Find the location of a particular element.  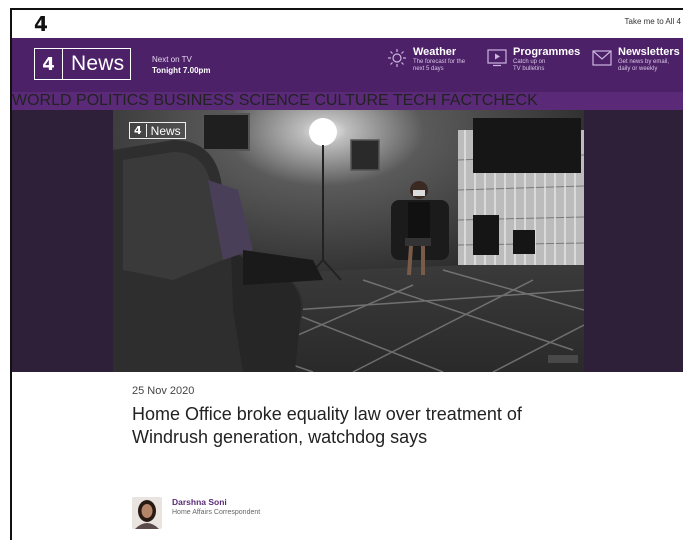

top-strip: 4 Take me to All 4 is located at coordinates (347, 24).